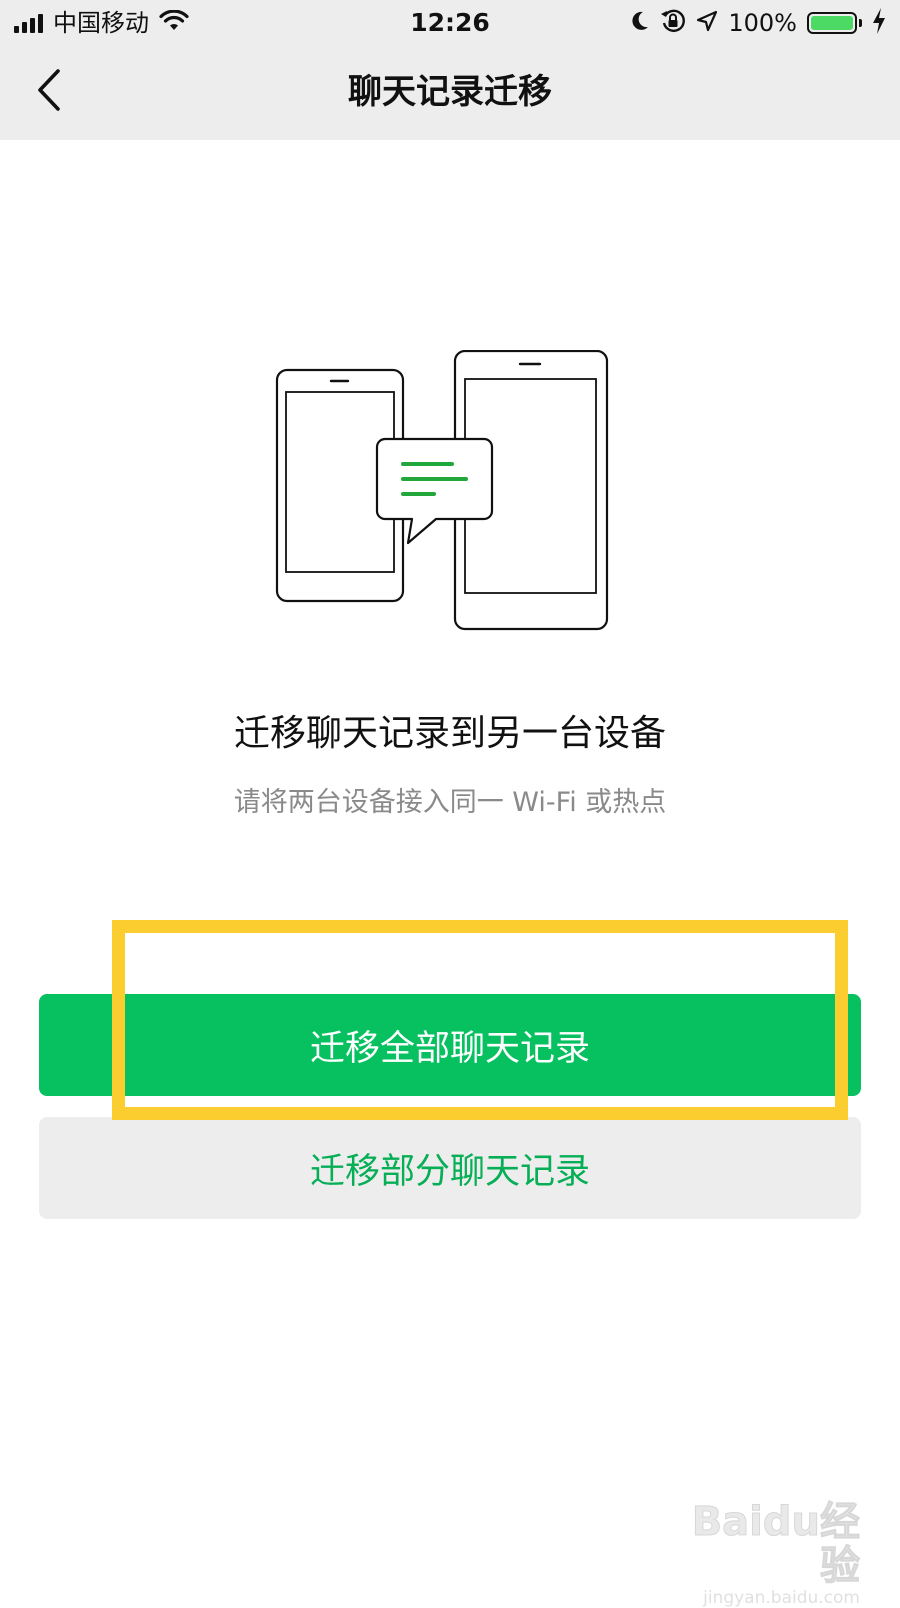  I want to click on watermark-logo: Baidu经验, so click(775, 1544).